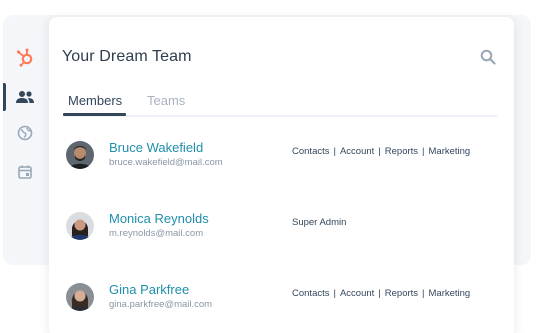  I want to click on role-label: Super Admin, so click(319, 222).